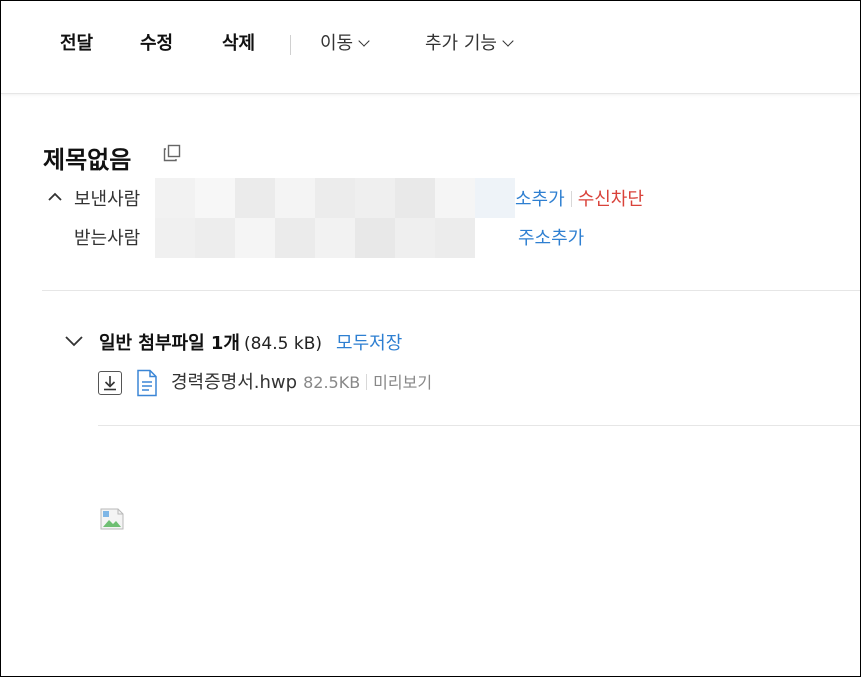 This screenshot has height=677, width=861. I want to click on mail-toolbar: 전달 수정 삭제 이동 추가 기능, so click(430, 47).